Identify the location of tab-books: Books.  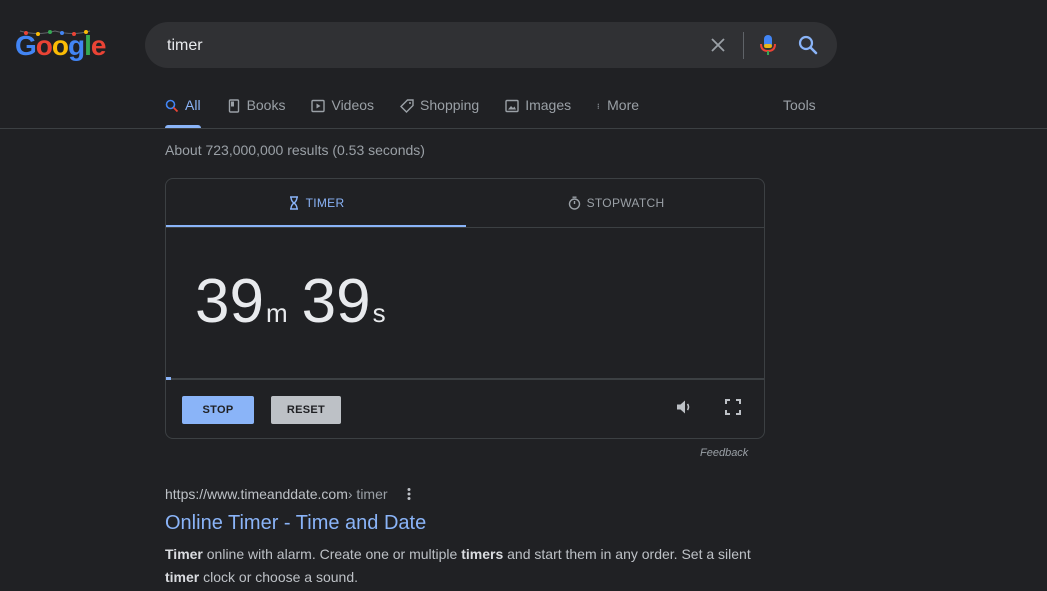
(256, 112).